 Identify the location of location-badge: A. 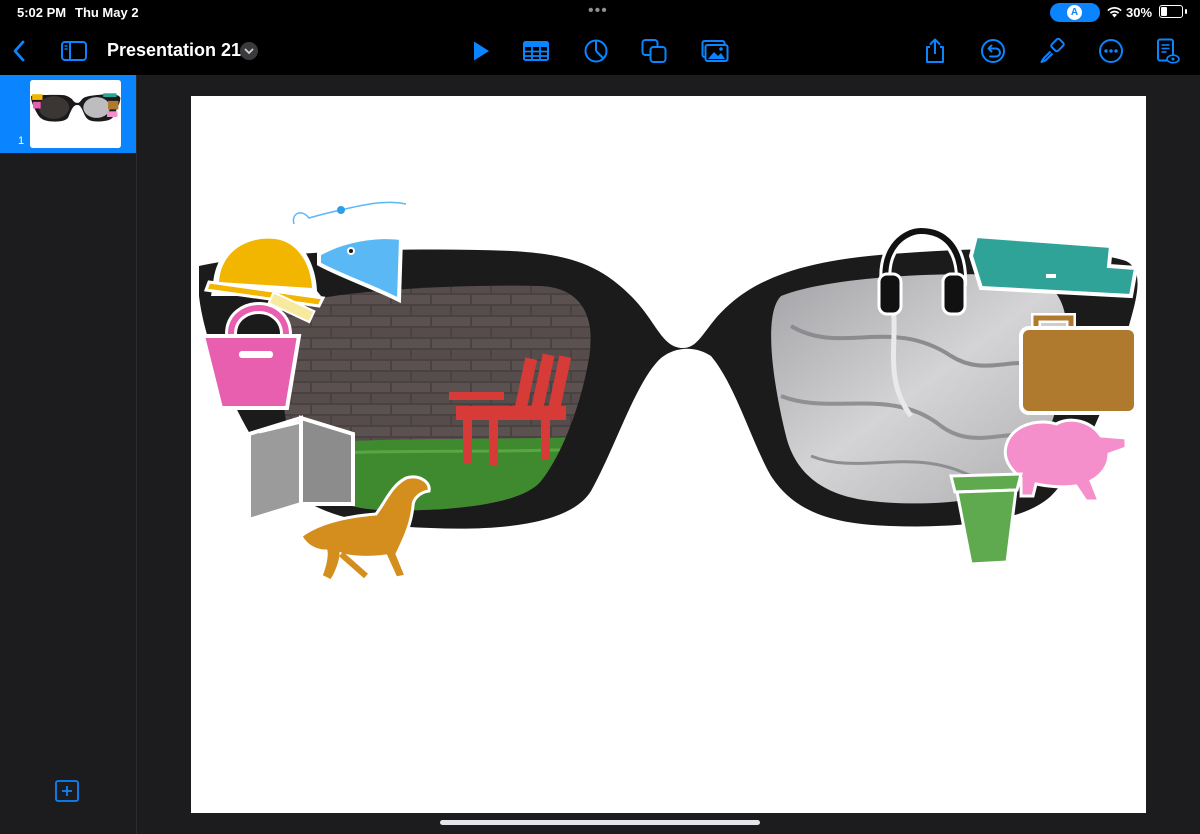
(1074, 12).